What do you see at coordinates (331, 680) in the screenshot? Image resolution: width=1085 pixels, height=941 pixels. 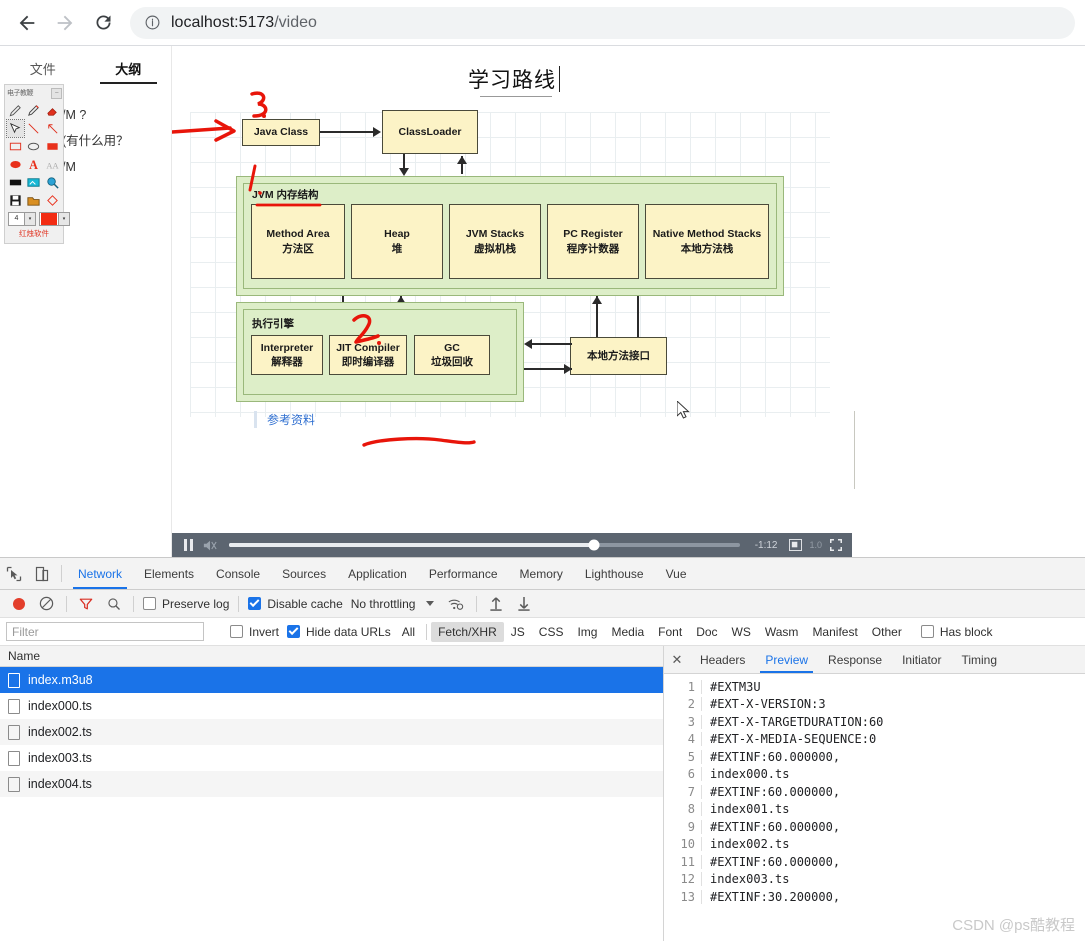 I see `table-row: index.m3u8` at bounding box center [331, 680].